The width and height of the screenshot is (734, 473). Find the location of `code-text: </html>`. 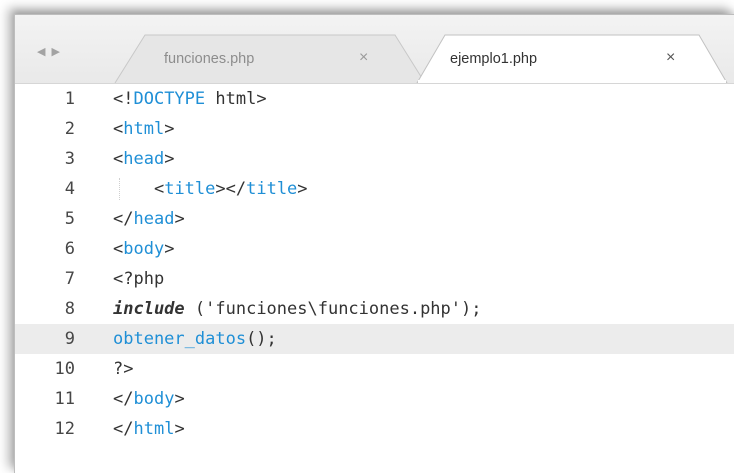

code-text: </html> is located at coordinates (149, 429).